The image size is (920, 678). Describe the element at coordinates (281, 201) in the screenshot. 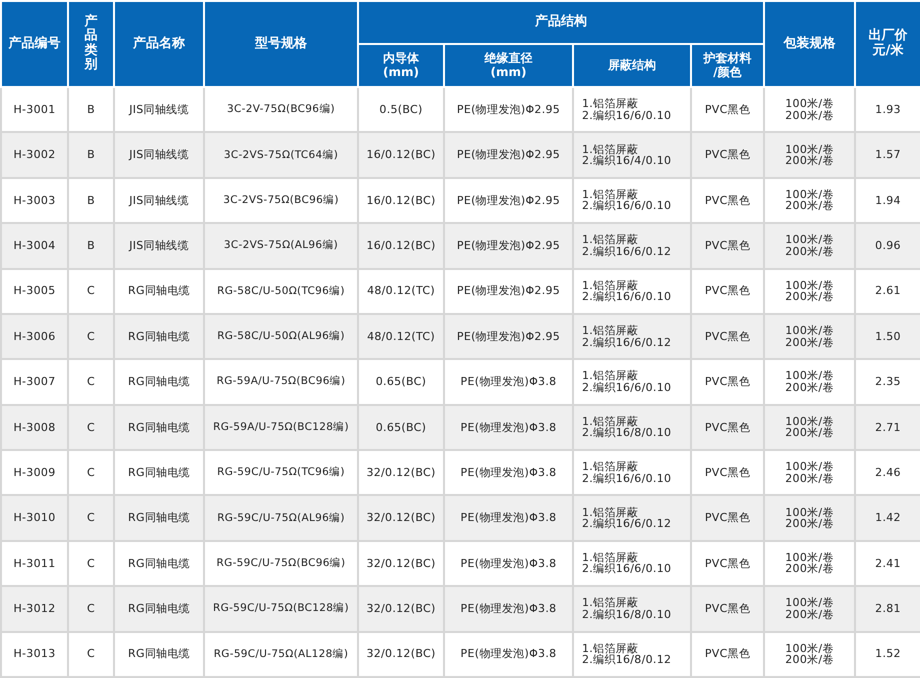

I see `table-cell: 3C-2VS-75Ω(BC96编)` at that location.